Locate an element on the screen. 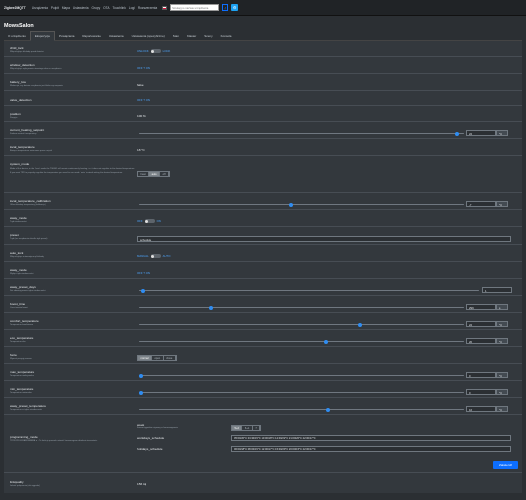 Image resolution: width=526 pixels, height=500 pixels. away-preset-days-handle is located at coordinates (143, 290).